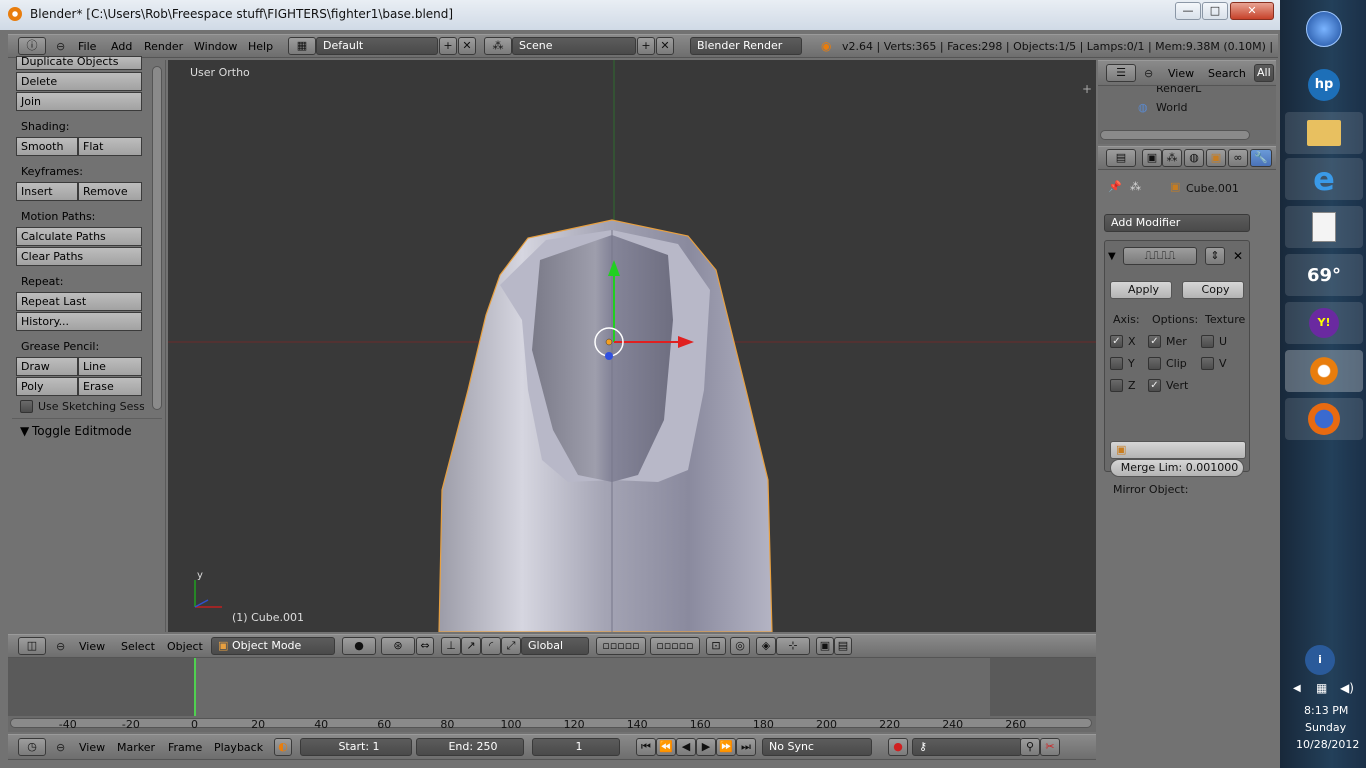 Image resolution: width=1366 pixels, height=768 pixels. I want to click on outliner-scrollbar, so click(1175, 135).